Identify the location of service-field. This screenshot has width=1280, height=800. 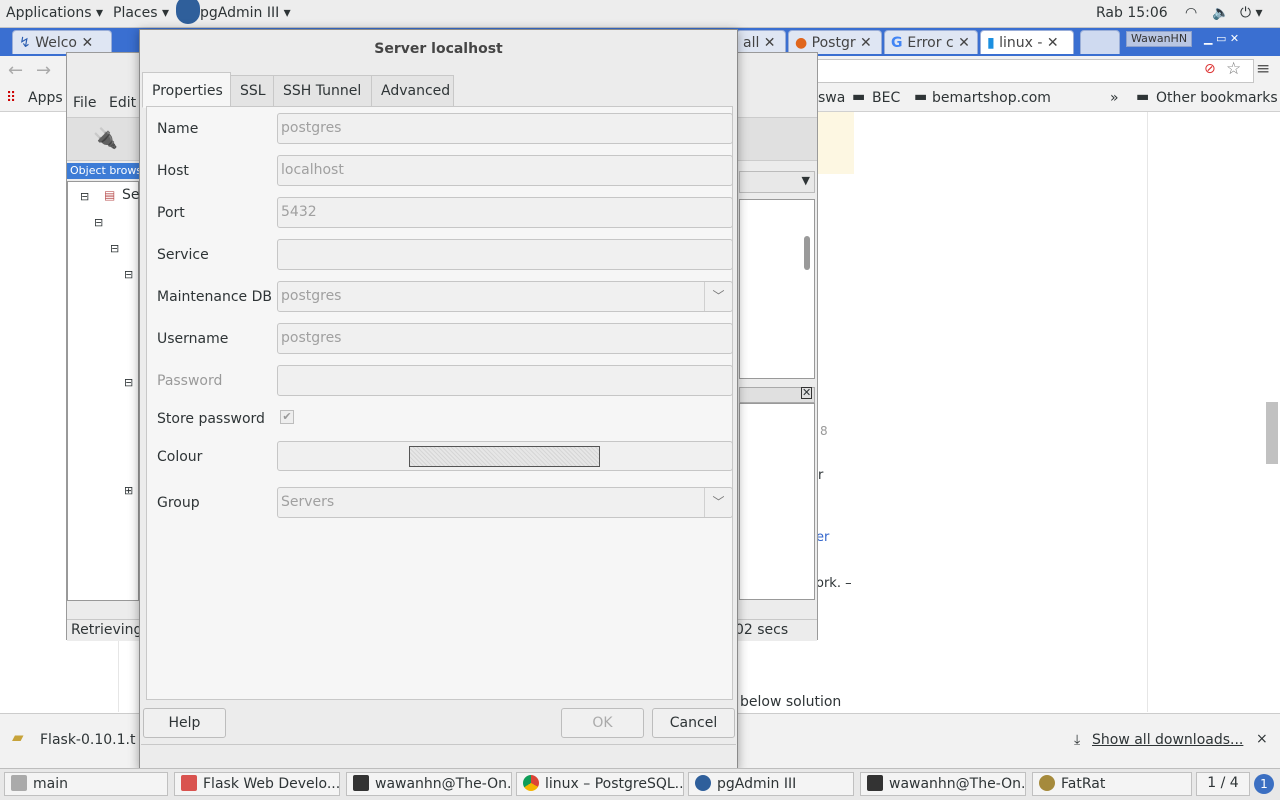
(505, 254).